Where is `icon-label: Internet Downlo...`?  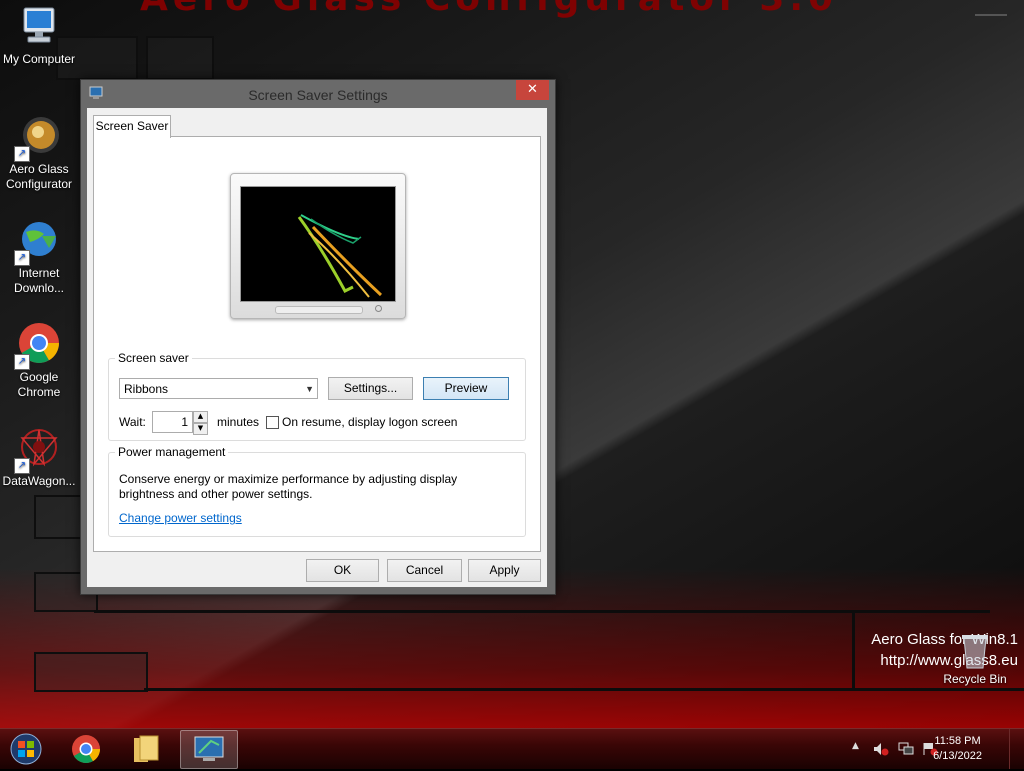 icon-label: Internet Downlo... is located at coordinates (39, 280).